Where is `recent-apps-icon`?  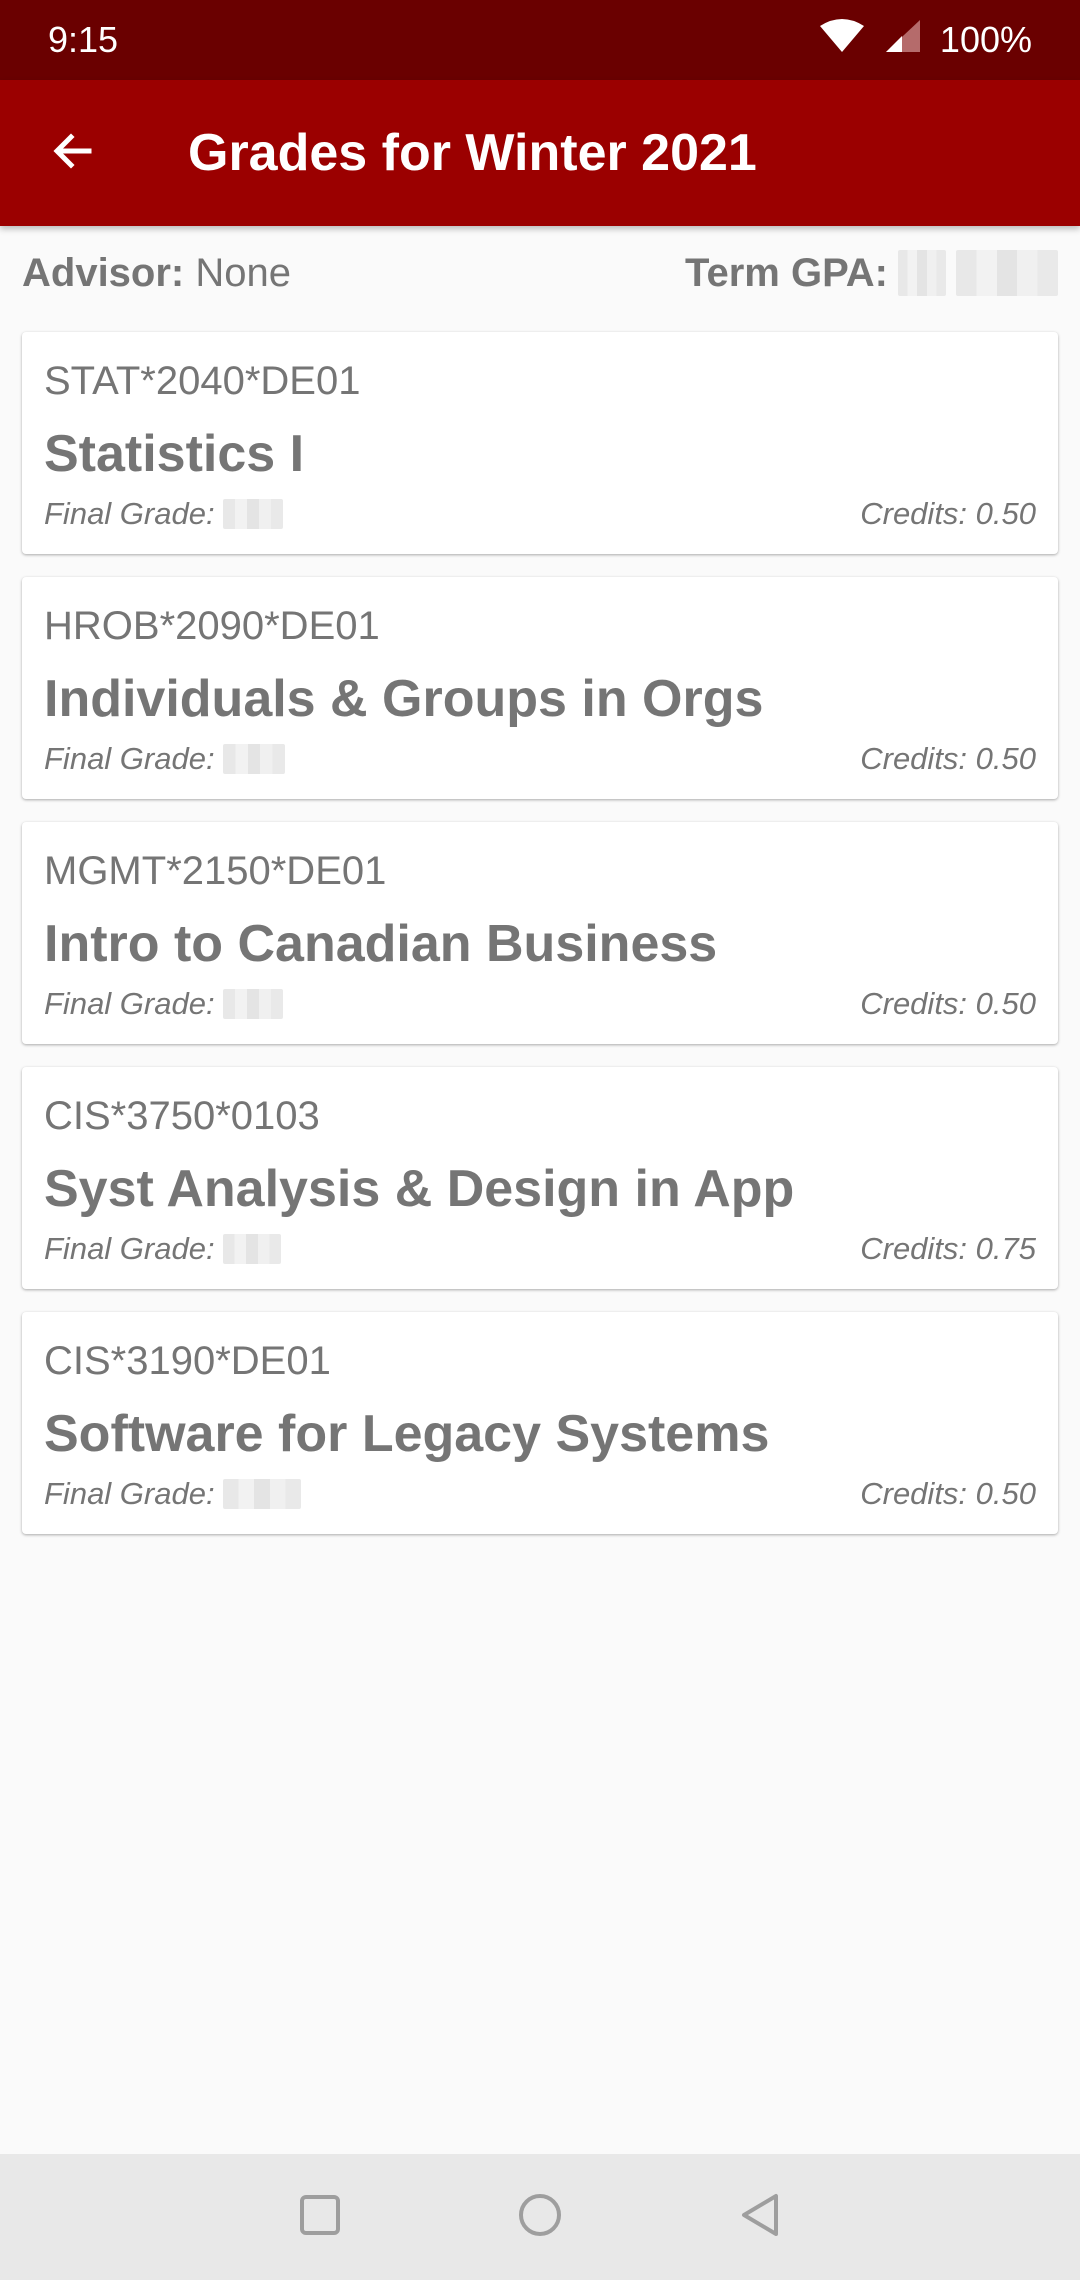 recent-apps-icon is located at coordinates (320, 2217).